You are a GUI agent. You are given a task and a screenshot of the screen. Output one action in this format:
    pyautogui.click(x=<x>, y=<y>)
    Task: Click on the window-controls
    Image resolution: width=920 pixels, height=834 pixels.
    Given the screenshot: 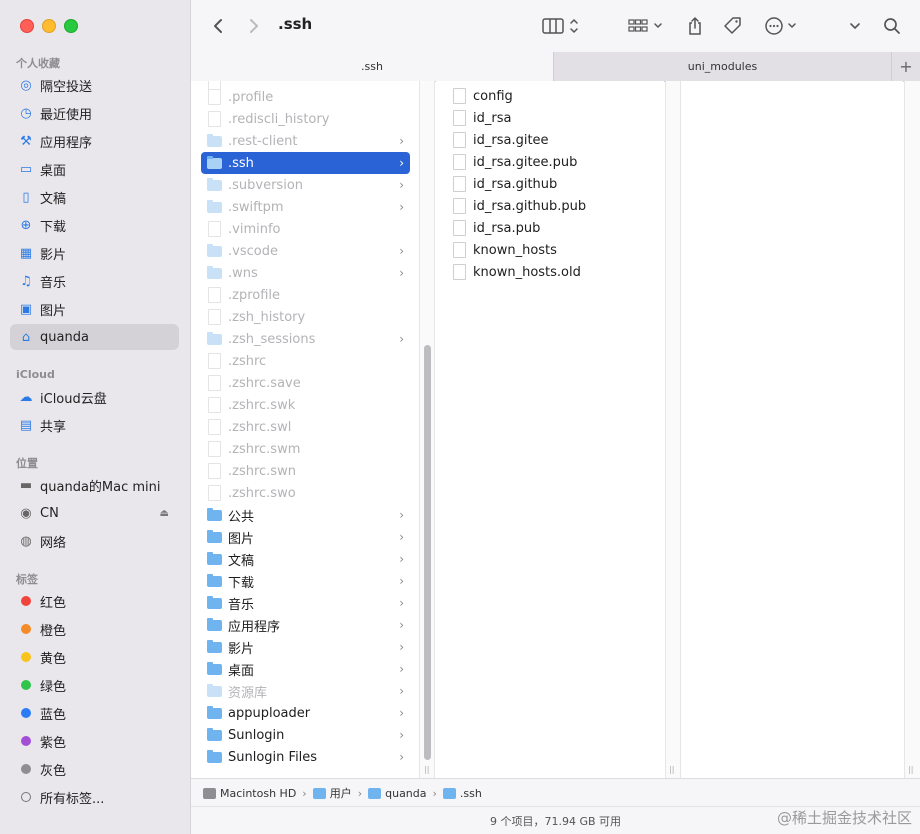 What is the action you would take?
    pyautogui.click(x=49, y=26)
    